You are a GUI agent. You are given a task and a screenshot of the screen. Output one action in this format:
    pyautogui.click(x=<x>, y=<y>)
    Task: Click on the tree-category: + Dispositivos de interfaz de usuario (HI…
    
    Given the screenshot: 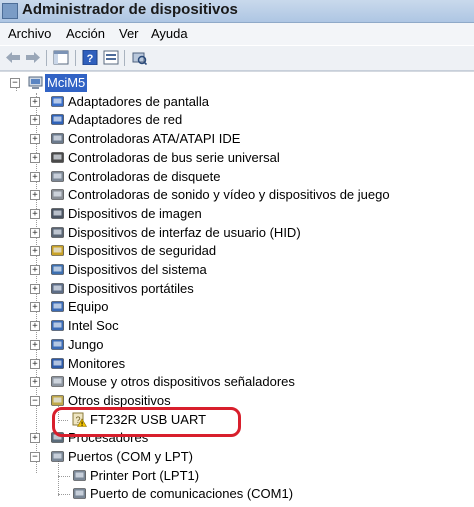 What is the action you would take?
    pyautogui.click(x=237, y=233)
    